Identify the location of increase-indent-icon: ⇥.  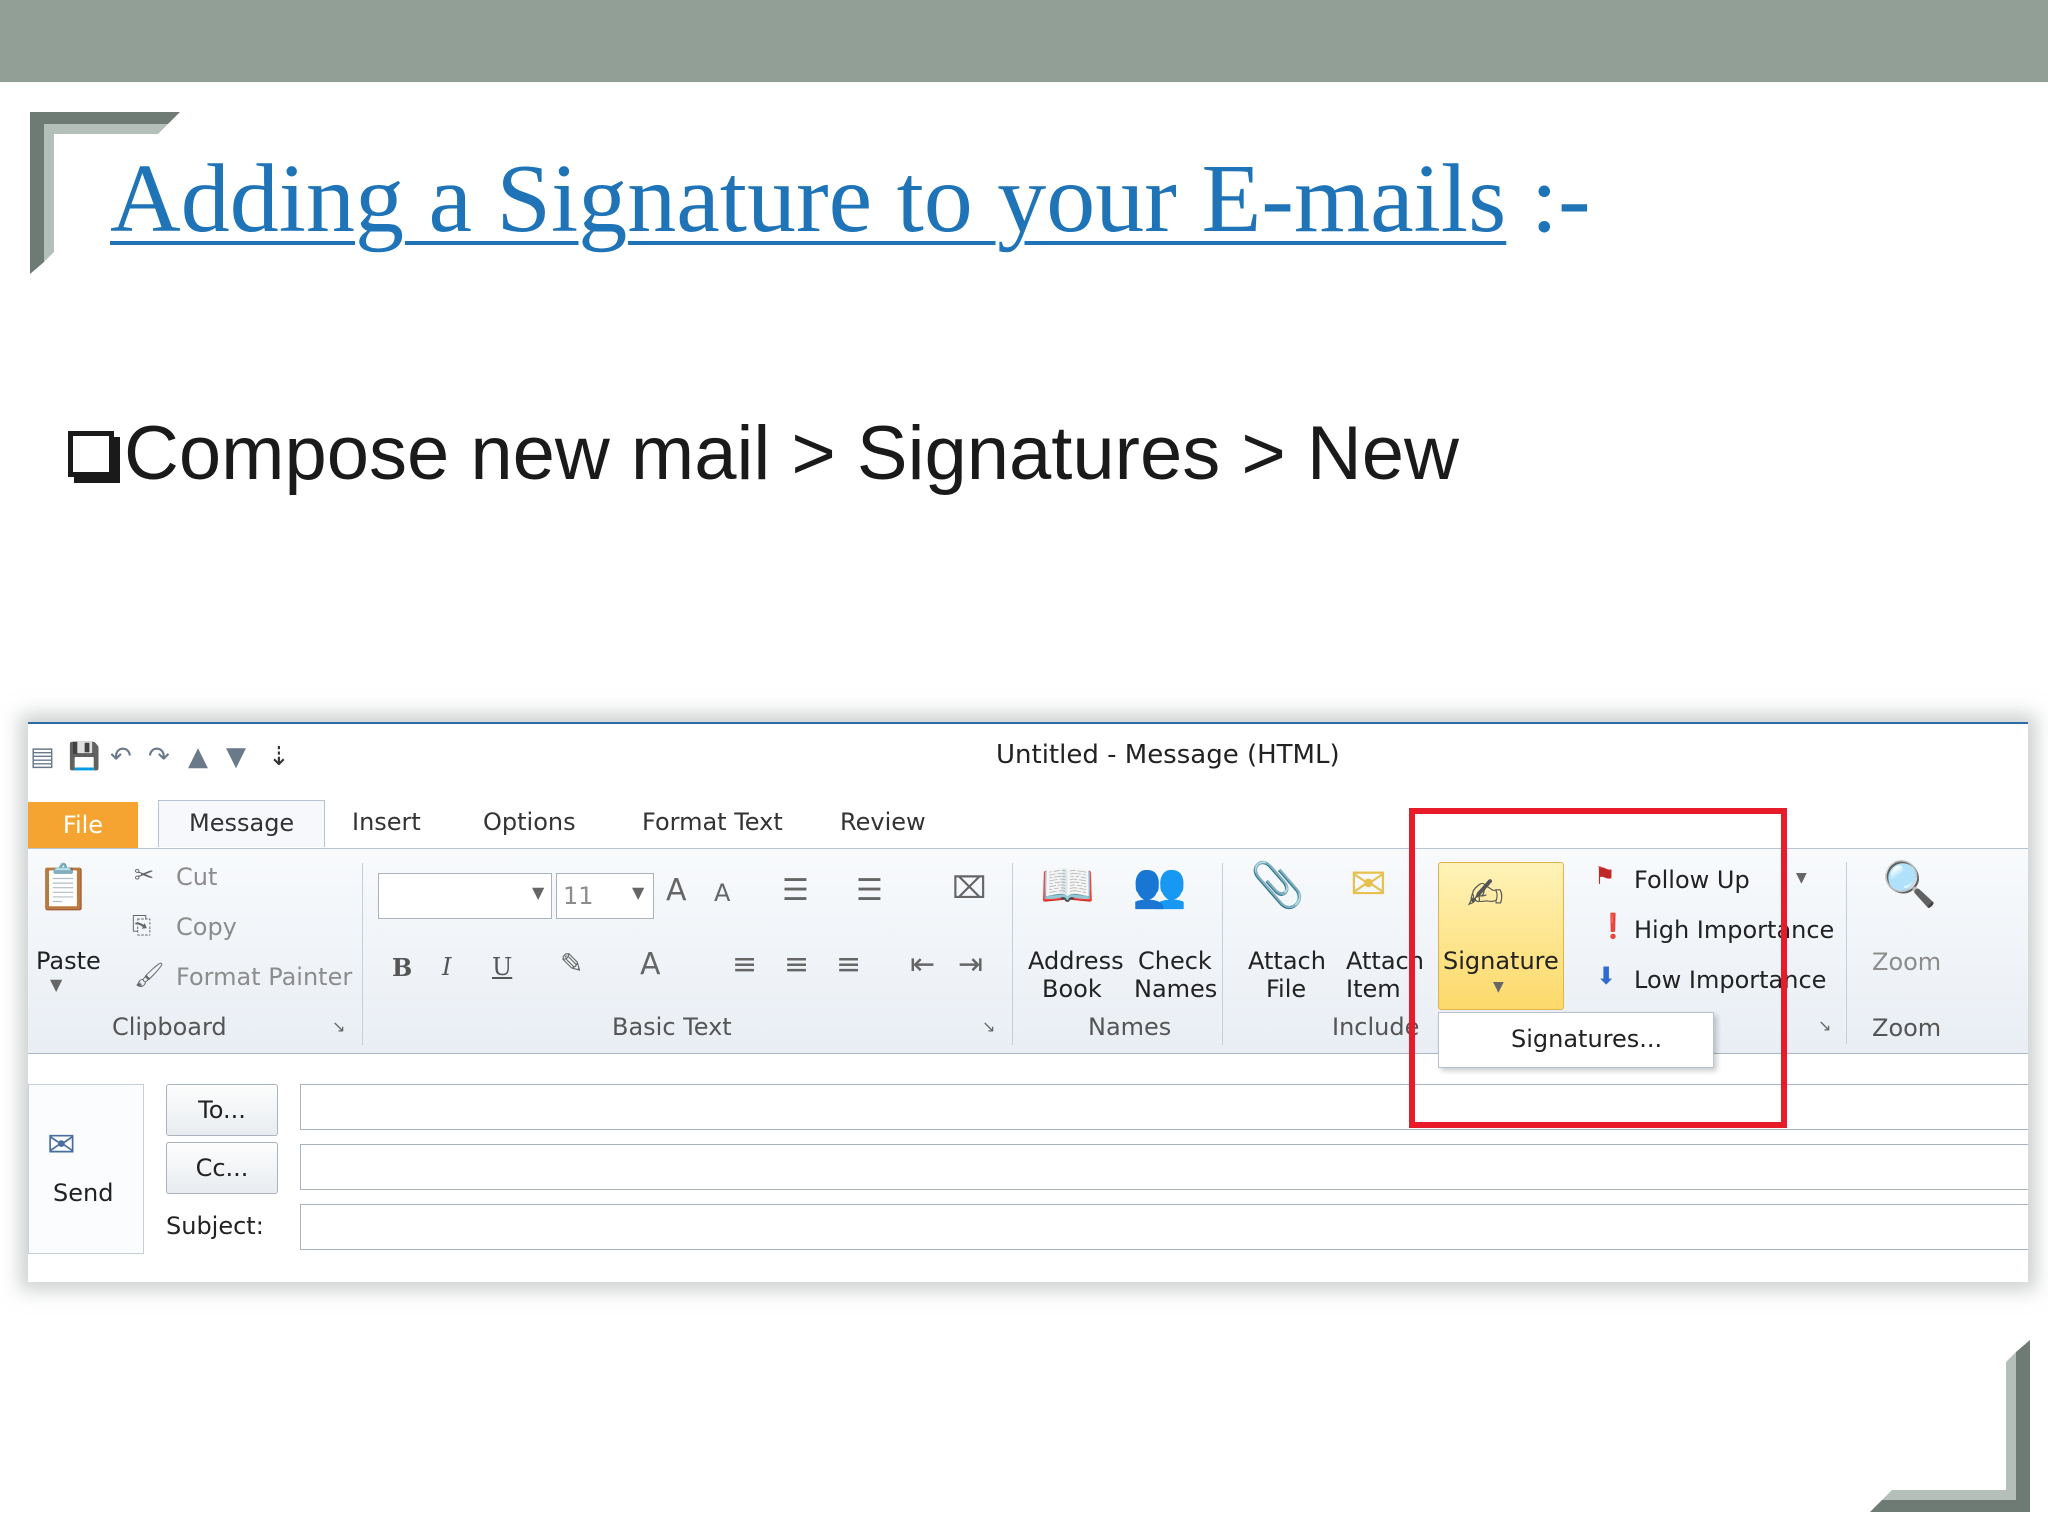
(970, 964).